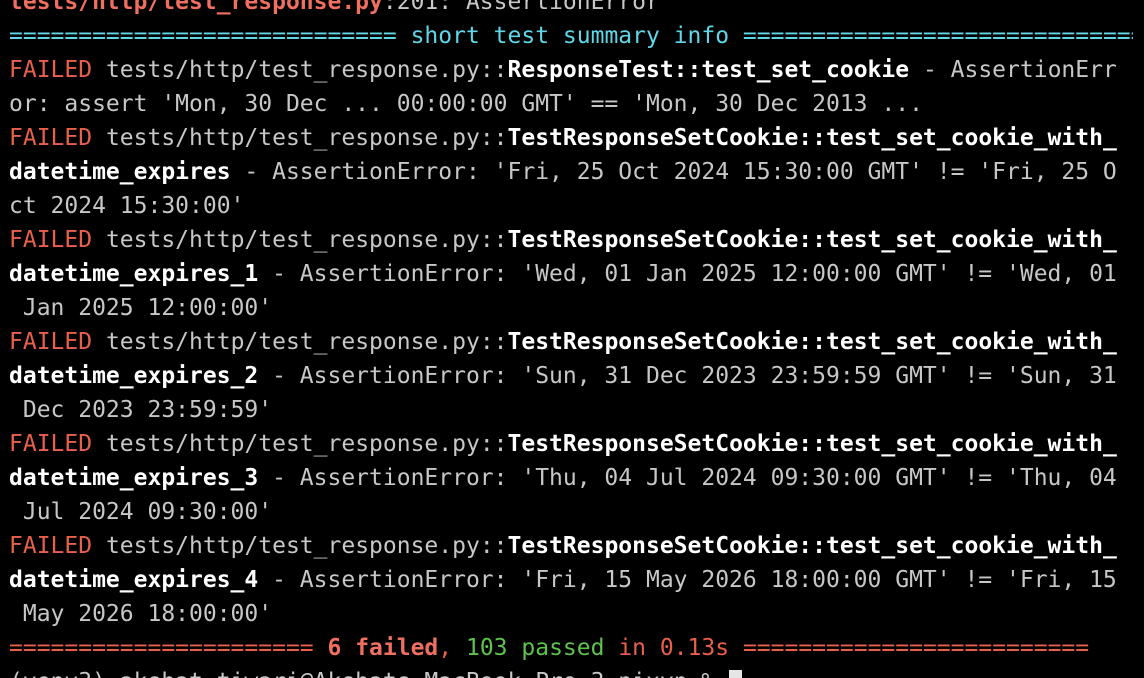 The height and width of the screenshot is (678, 1144). I want to click on failure-message-tail: May 2026 18:00:00', so click(141, 614).